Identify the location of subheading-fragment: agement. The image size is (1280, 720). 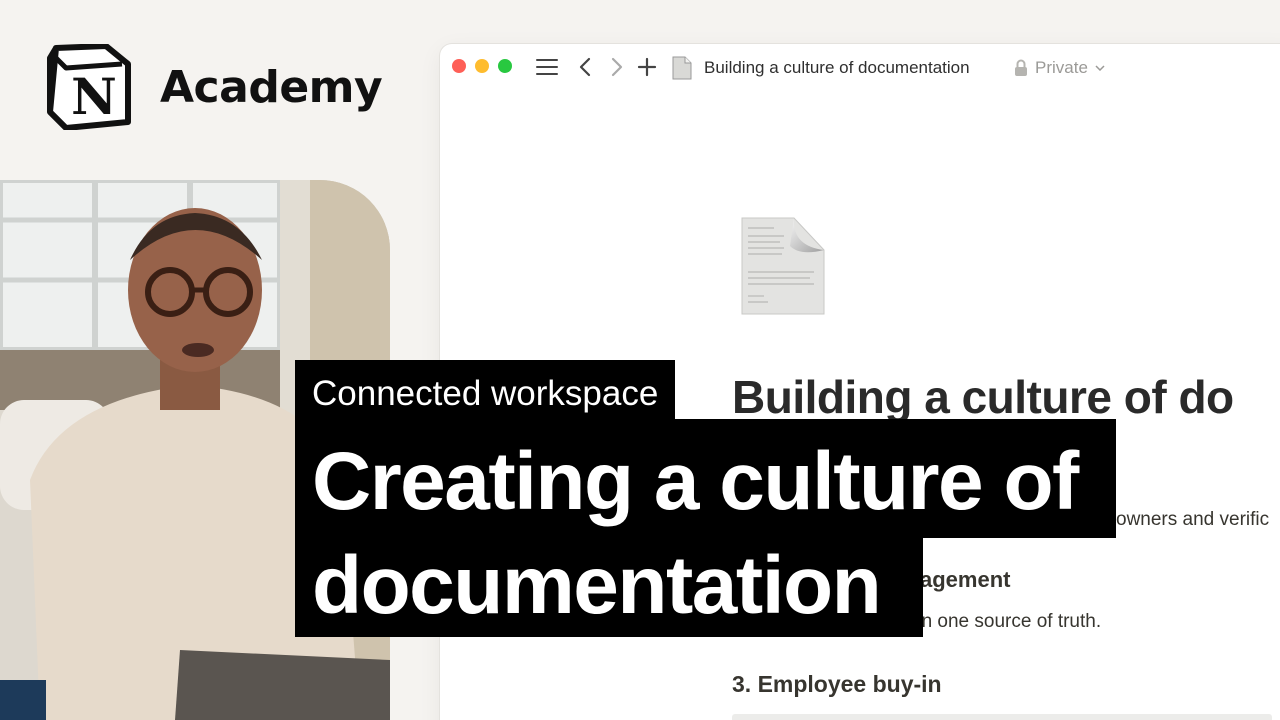
(965, 580).